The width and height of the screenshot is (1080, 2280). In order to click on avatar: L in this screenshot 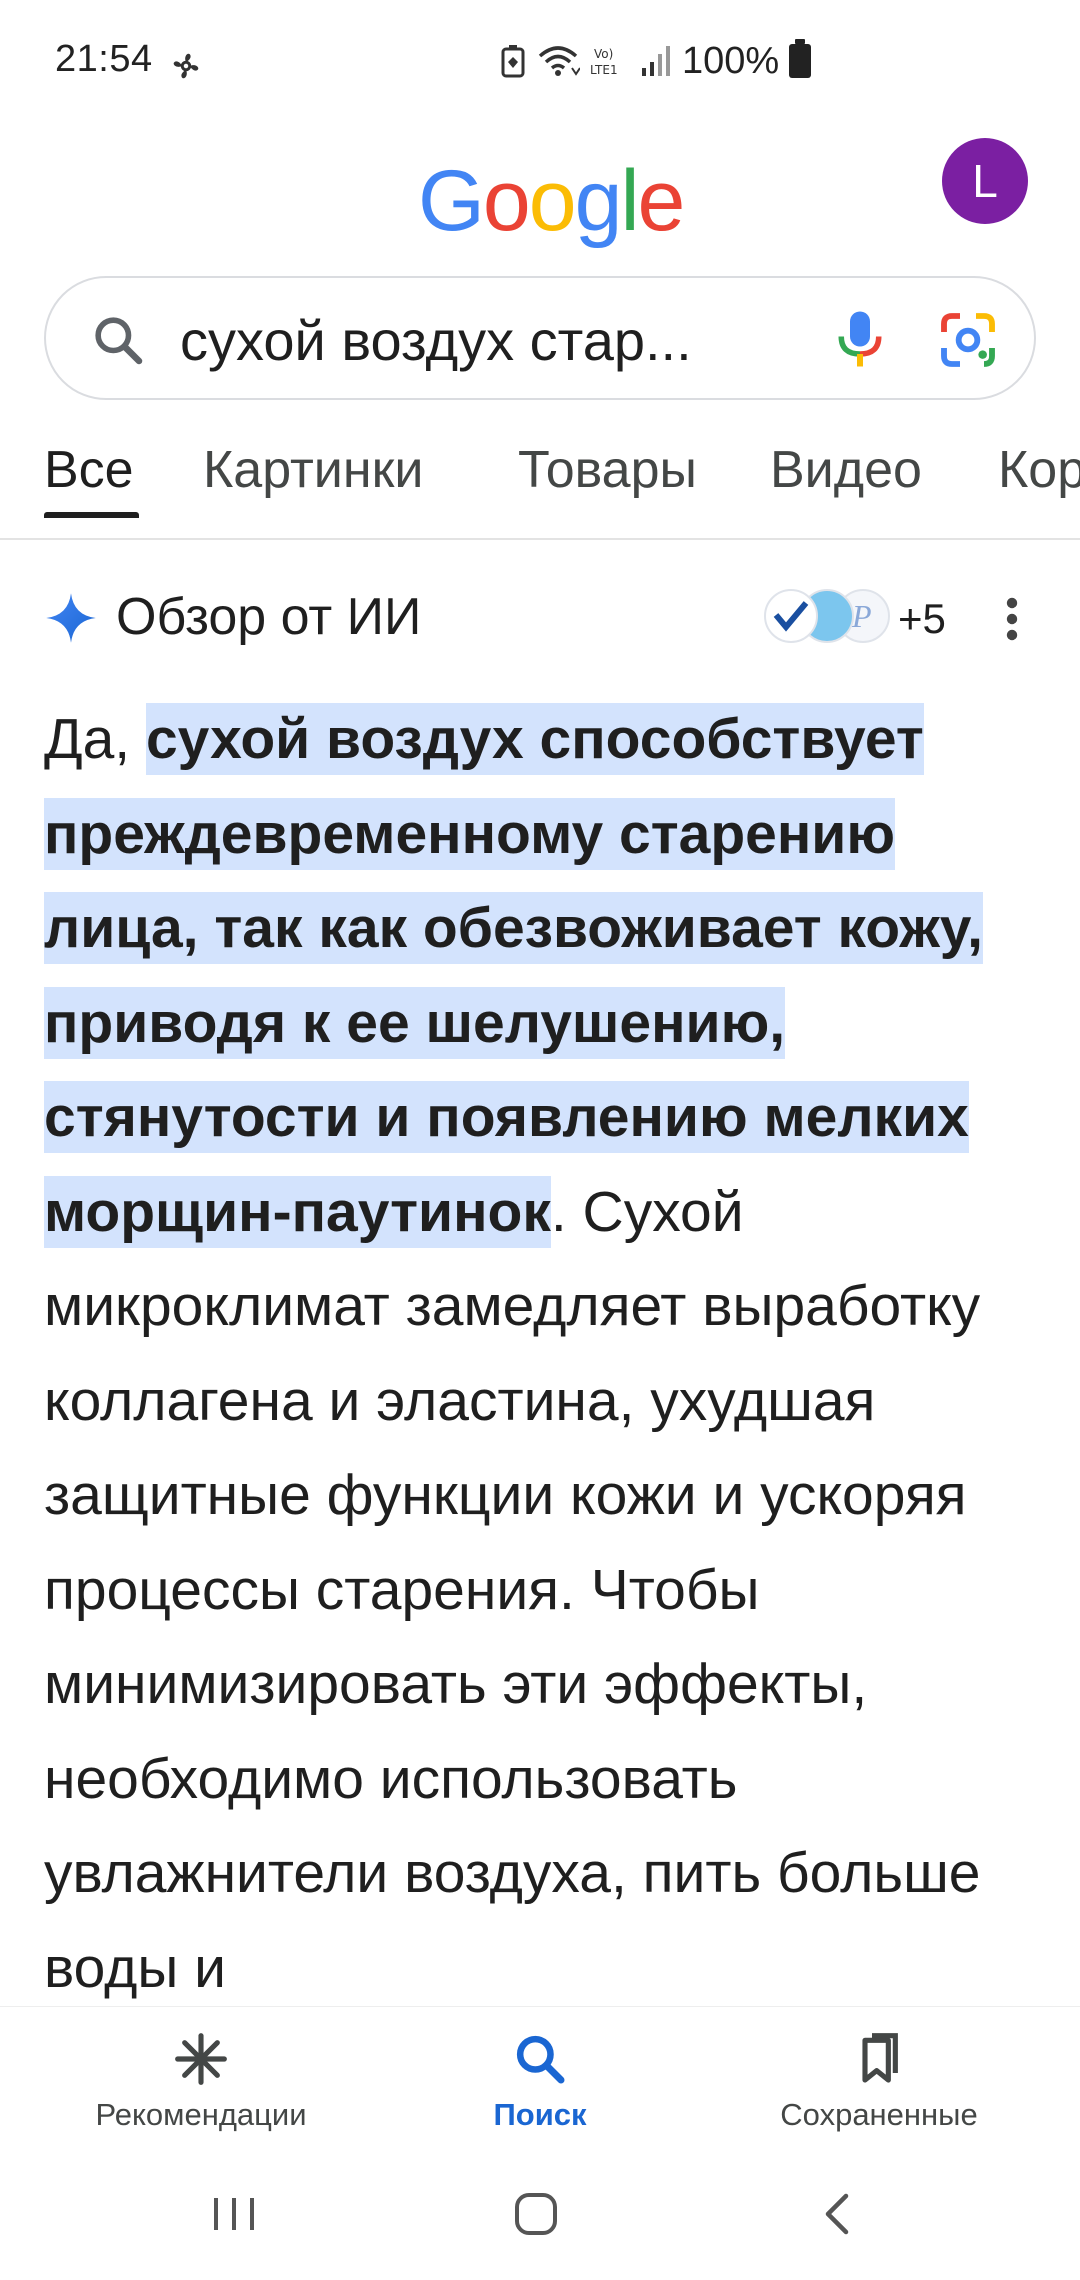, I will do `click(985, 181)`.